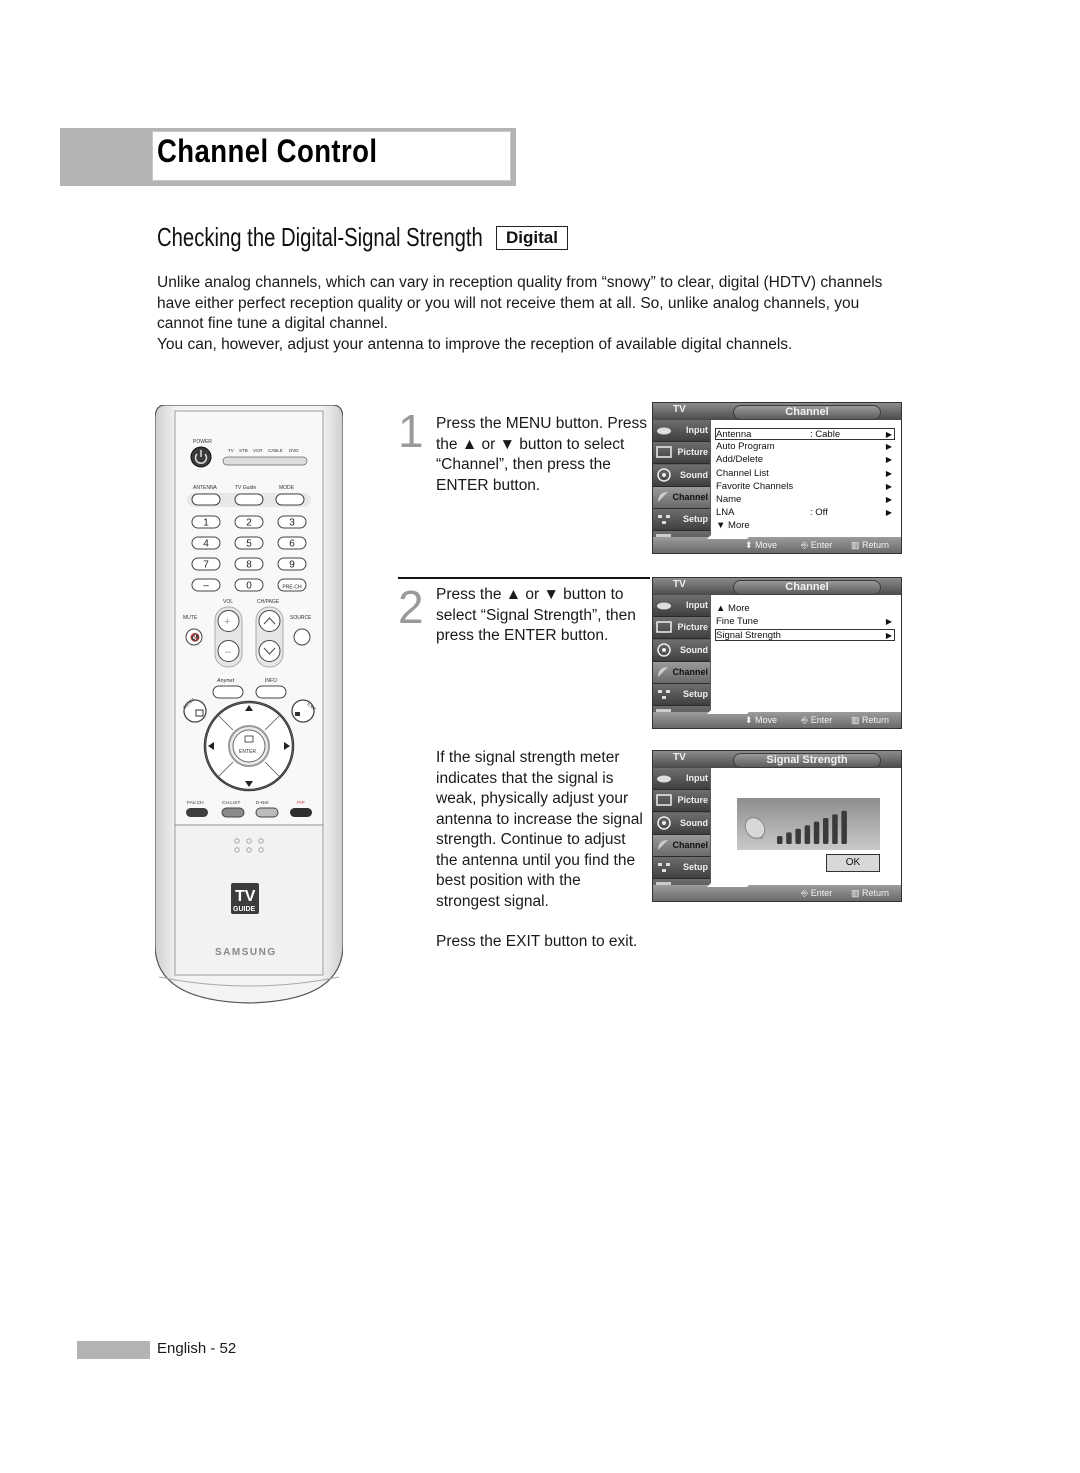 This screenshot has height=1473, width=1080. What do you see at coordinates (233, 812) in the screenshot?
I see `chlist-button` at bounding box center [233, 812].